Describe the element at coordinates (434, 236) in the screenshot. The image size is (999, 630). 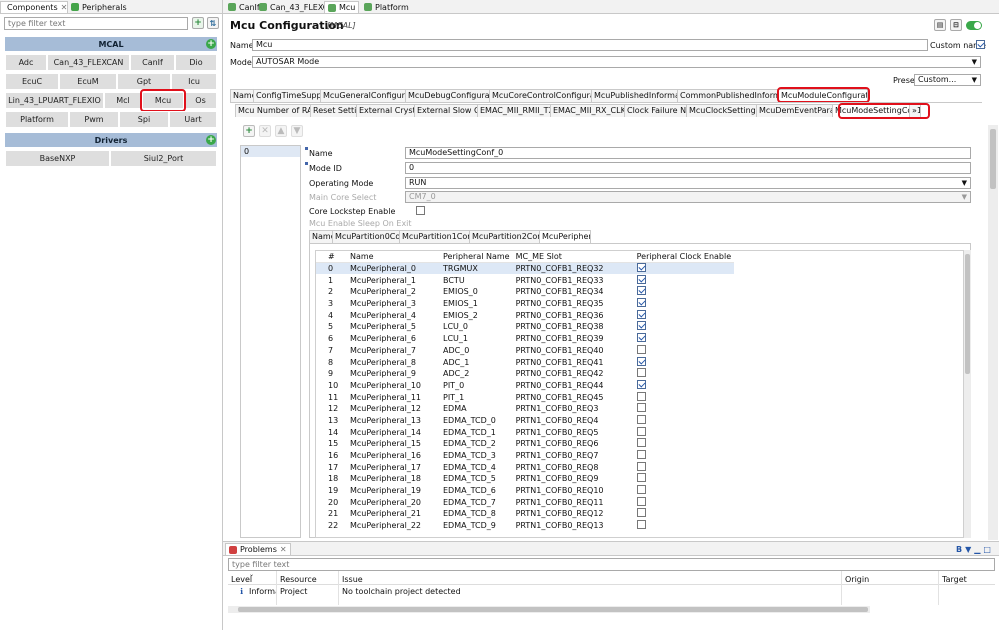
I see `inner-tab-partition1: McuPartition1Config` at that location.